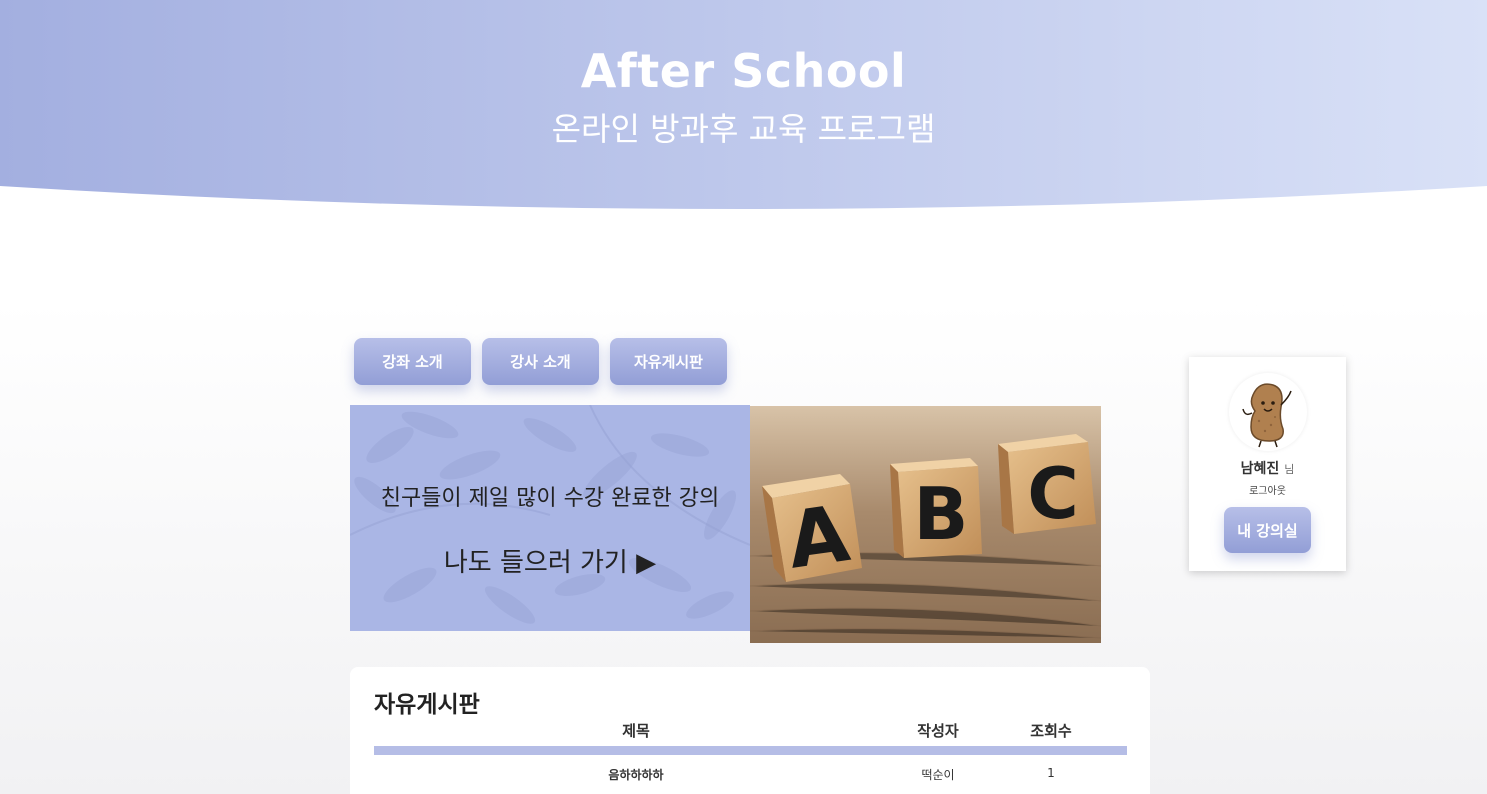 This screenshot has width=1487, height=794. I want to click on site-subtitle: 온라인 방과후 교육 프로그램, so click(743, 129).